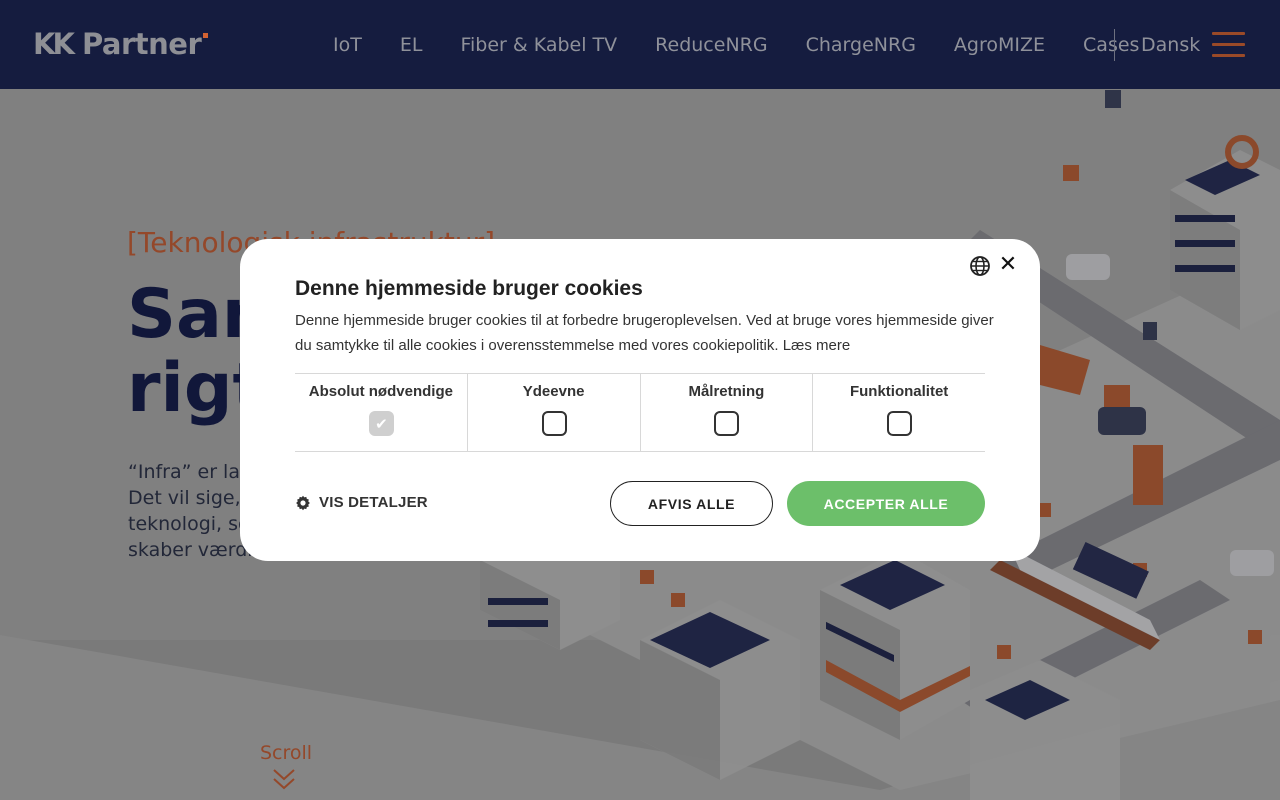  What do you see at coordinates (1111, 45) in the screenshot?
I see `nav-item-cases: Cases` at bounding box center [1111, 45].